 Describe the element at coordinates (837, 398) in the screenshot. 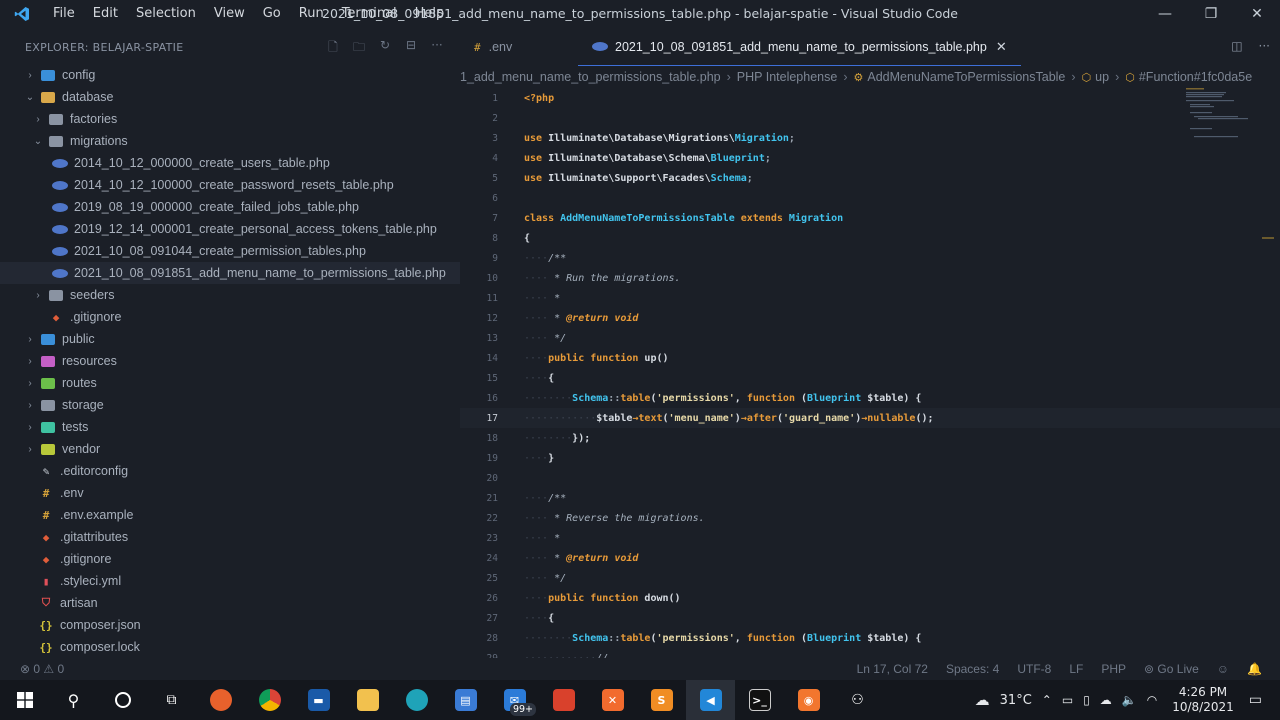

I see `code-token: Blueprint` at that location.